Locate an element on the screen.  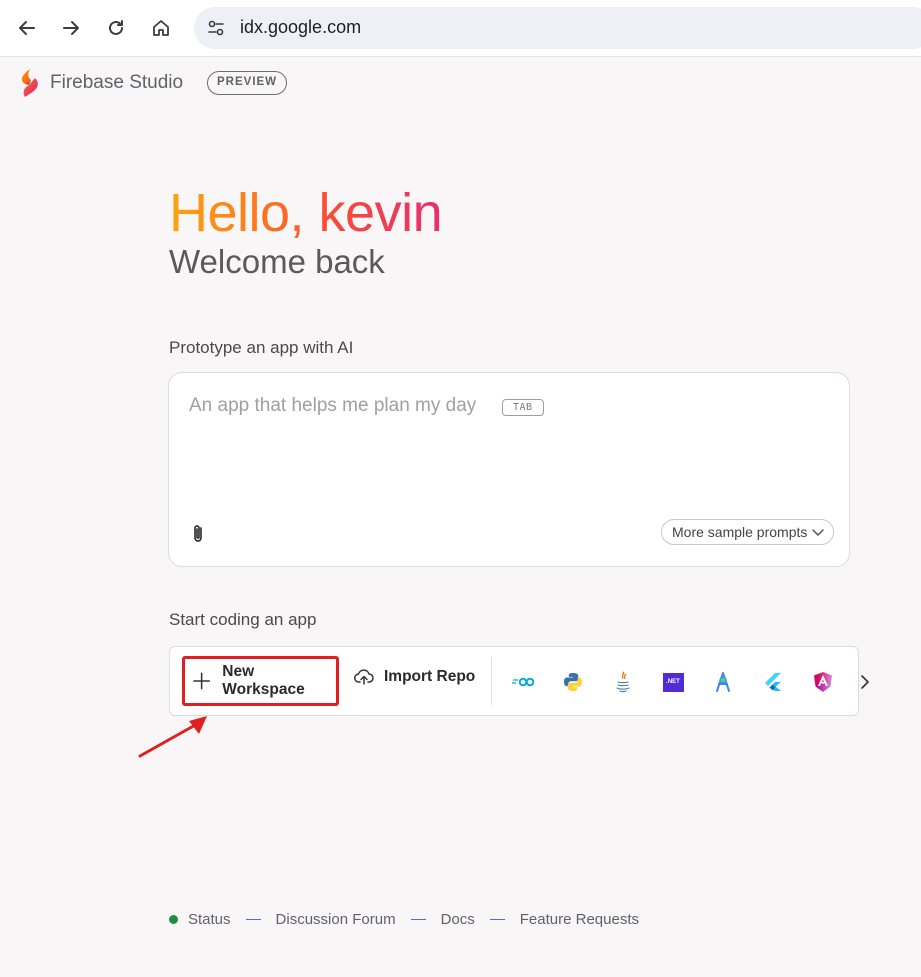
home-button is located at coordinates (161, 28).